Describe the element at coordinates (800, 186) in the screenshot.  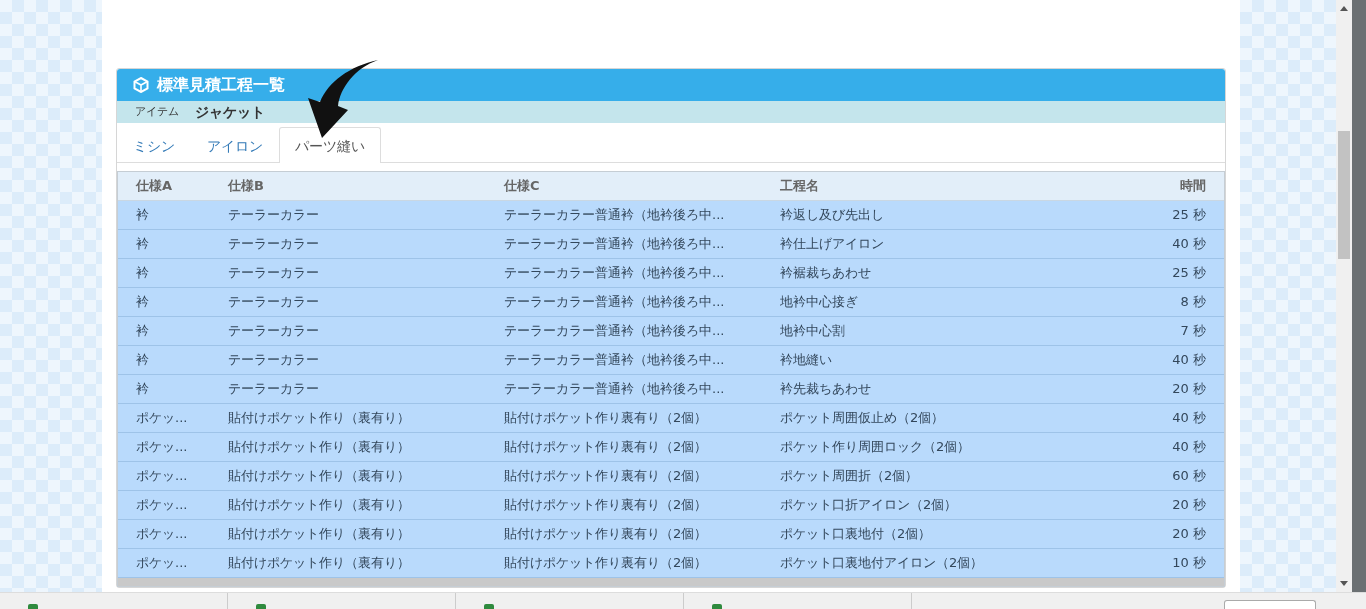
I see `column-header: 工程名` at that location.